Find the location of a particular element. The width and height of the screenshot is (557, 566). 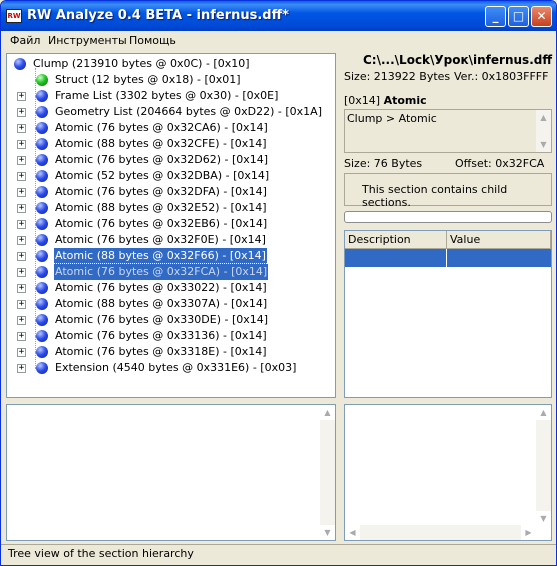

tree-node-label: Atomic (76 bytes @ 0x330DE) - [0x14] is located at coordinates (161, 320).